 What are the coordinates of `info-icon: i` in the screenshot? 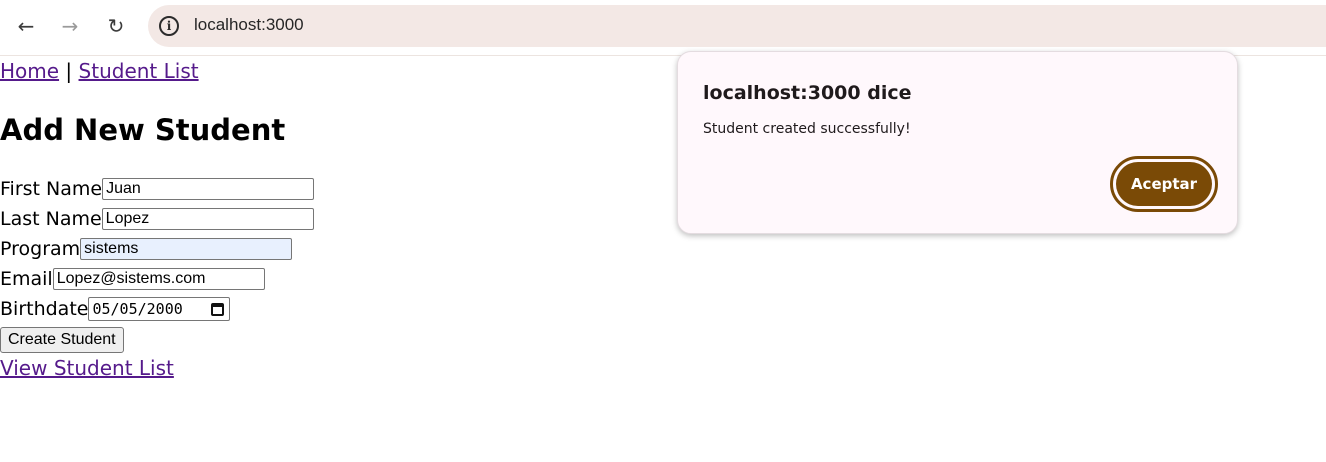 It's located at (169, 26).